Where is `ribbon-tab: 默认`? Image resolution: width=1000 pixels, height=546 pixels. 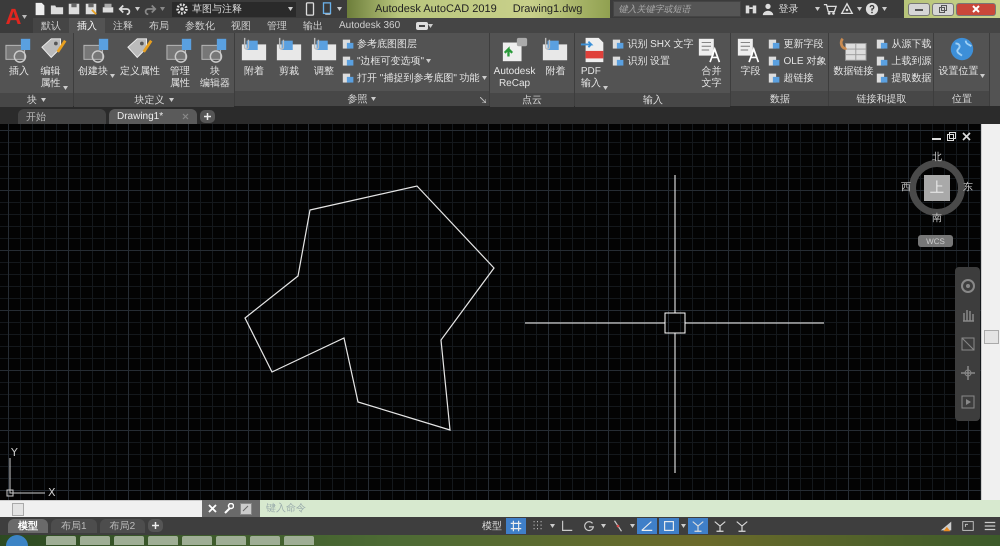 ribbon-tab: 默认 is located at coordinates (51, 25).